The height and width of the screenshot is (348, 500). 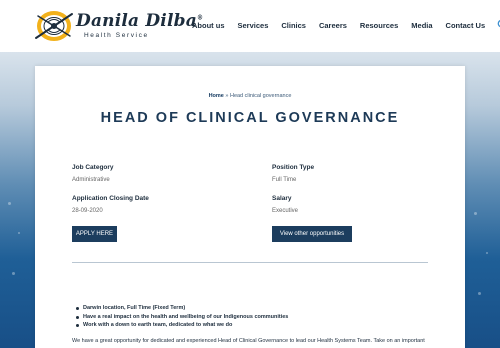 I want to click on logo-title: Danila Dilba®, so click(x=140, y=21).